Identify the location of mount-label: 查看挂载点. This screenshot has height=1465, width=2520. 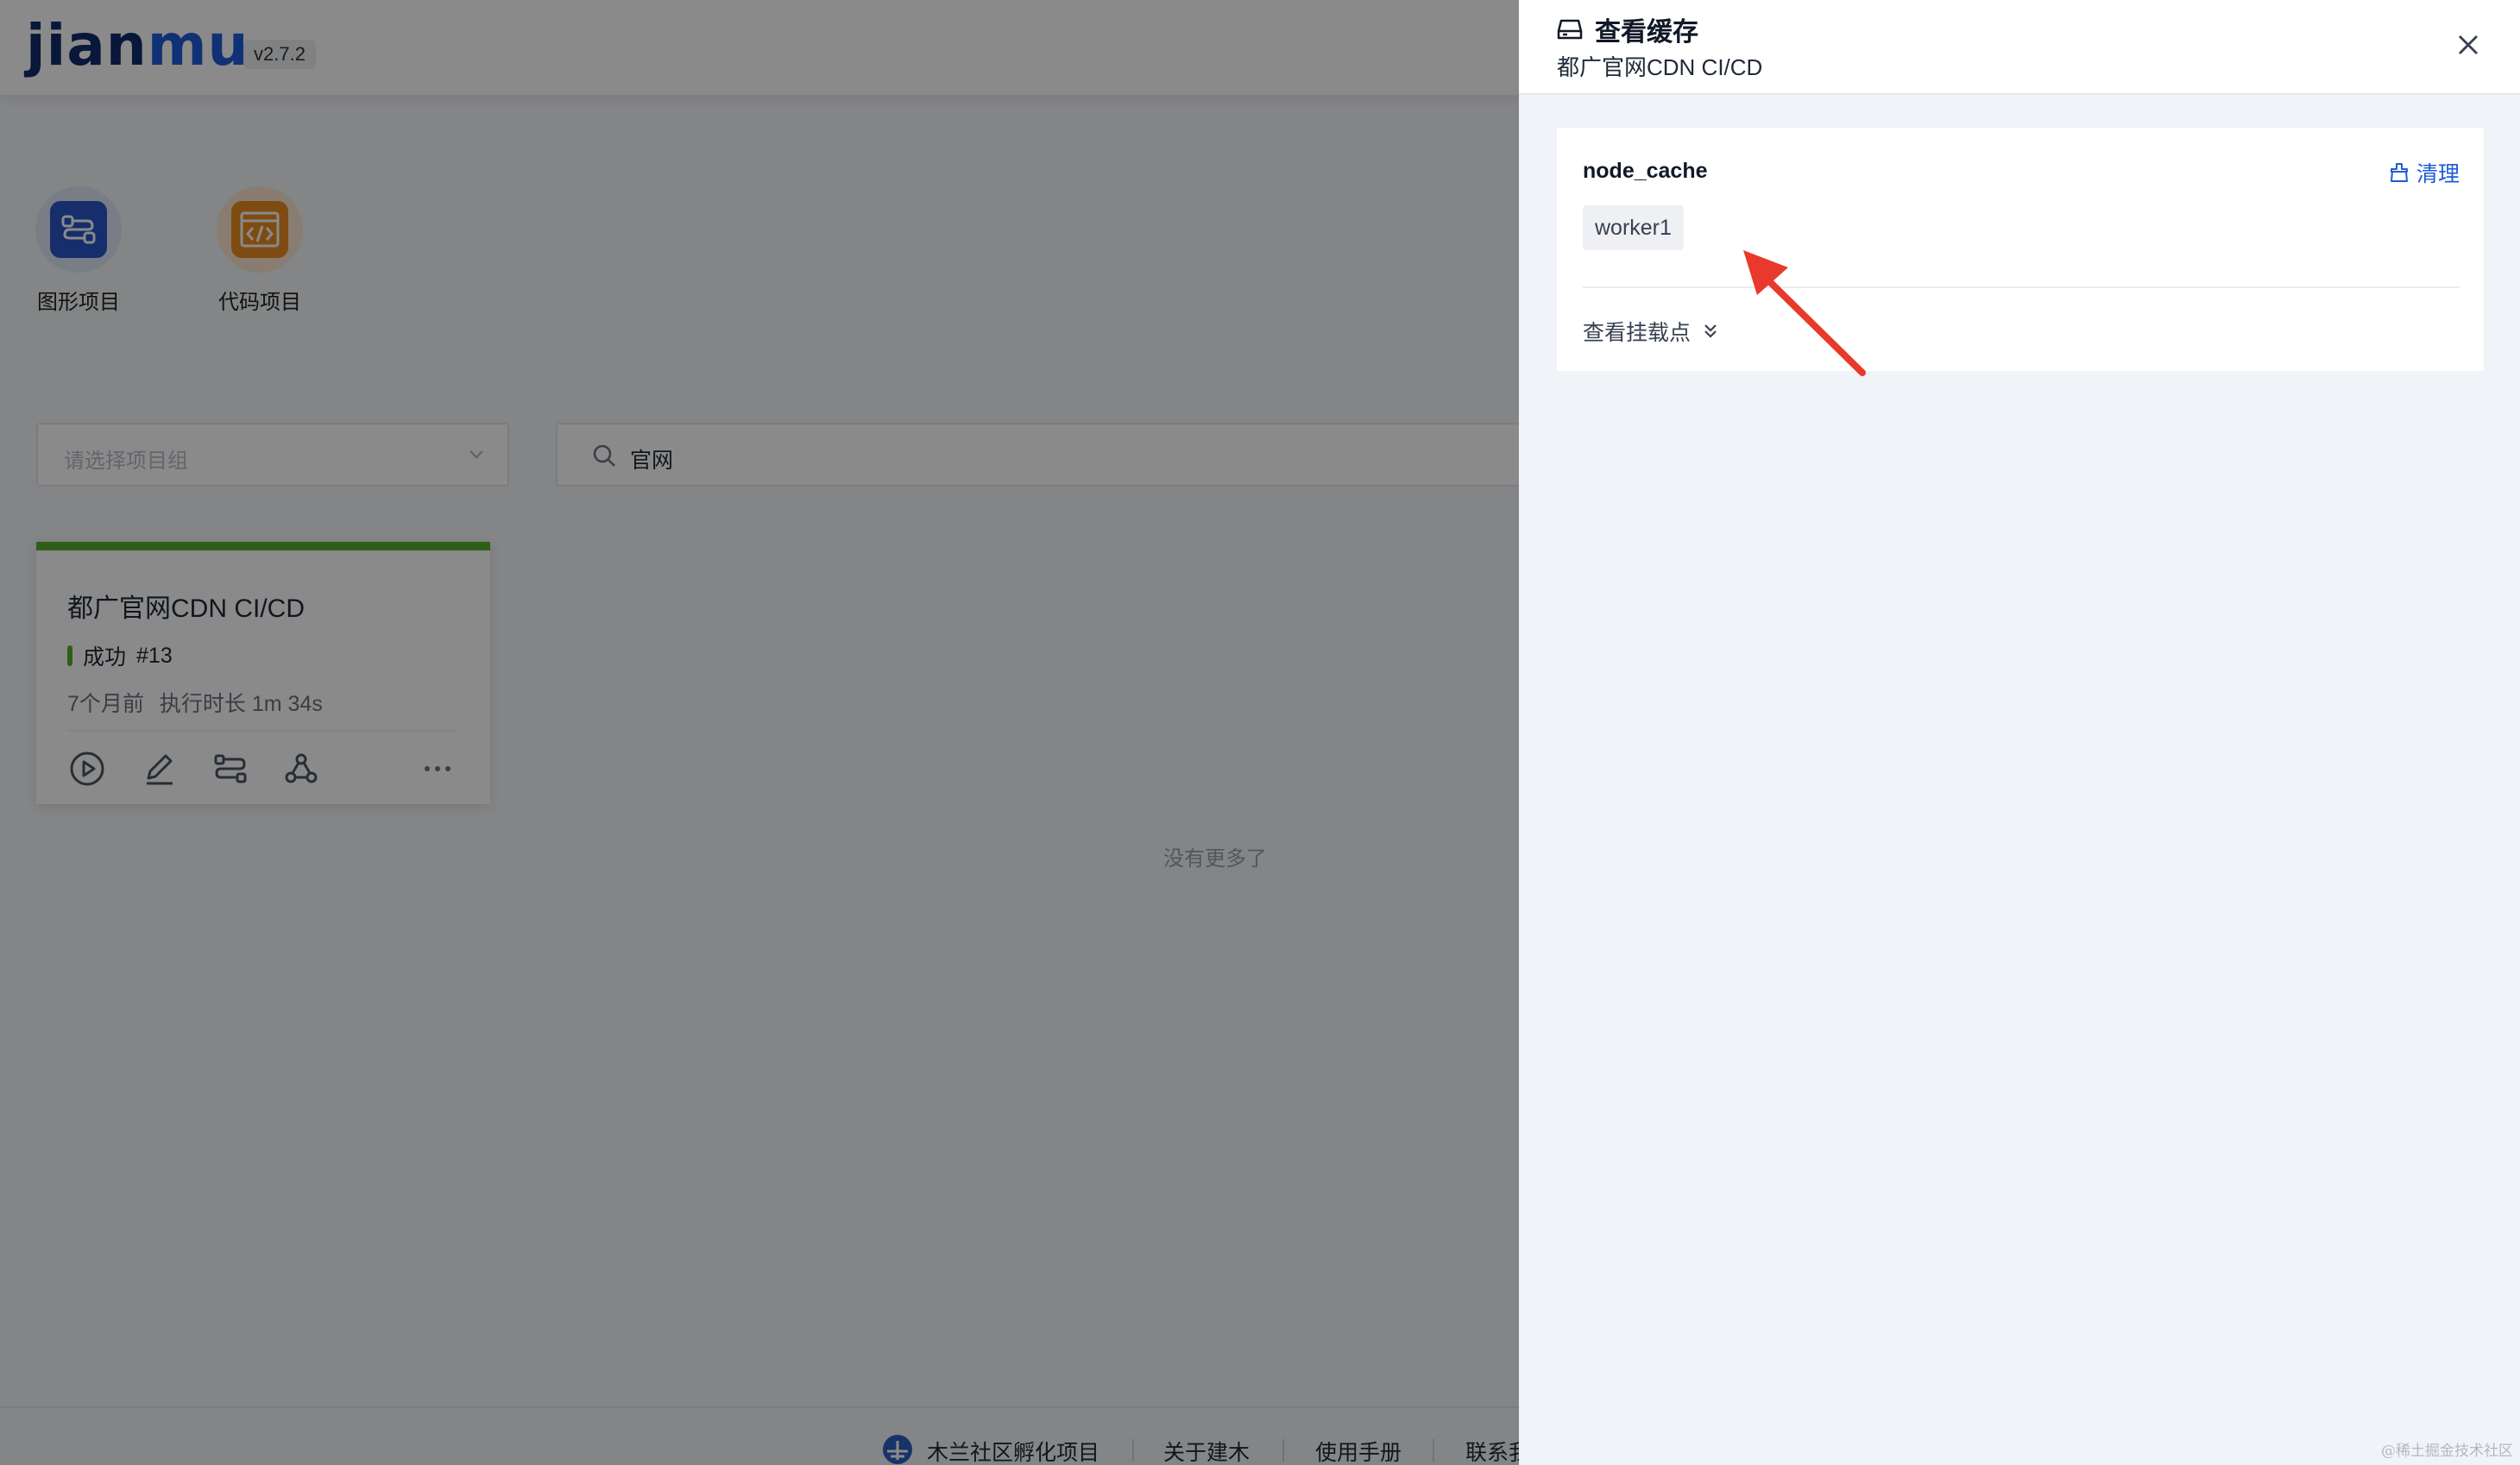
(1638, 333).